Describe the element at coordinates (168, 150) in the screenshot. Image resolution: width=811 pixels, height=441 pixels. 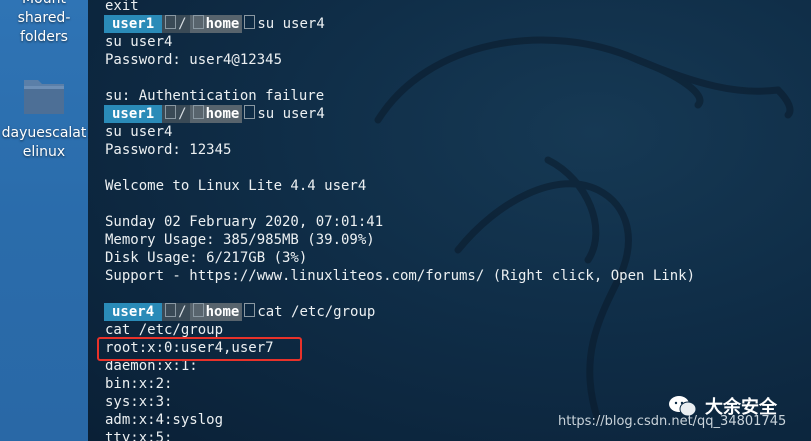
I see `output-line: Password: 12345` at that location.